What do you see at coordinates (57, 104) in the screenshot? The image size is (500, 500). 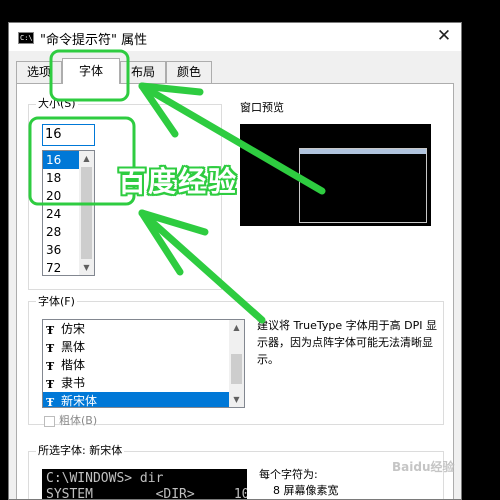 I see `size-group-label: 大小(S)` at bounding box center [57, 104].